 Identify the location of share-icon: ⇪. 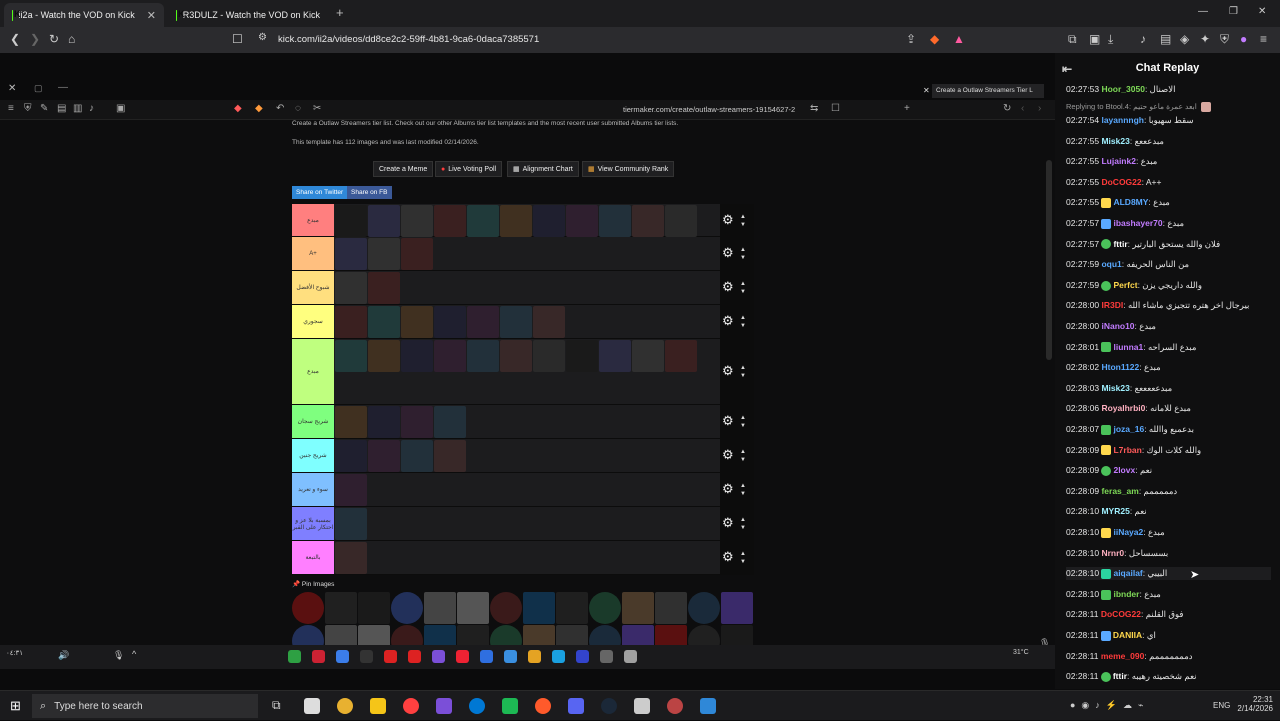
(911, 39).